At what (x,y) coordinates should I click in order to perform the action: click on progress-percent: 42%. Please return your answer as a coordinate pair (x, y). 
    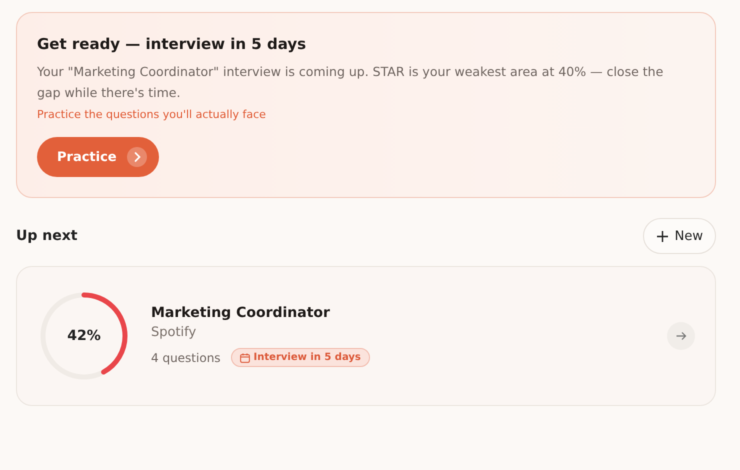
    Looking at the image, I should click on (84, 336).